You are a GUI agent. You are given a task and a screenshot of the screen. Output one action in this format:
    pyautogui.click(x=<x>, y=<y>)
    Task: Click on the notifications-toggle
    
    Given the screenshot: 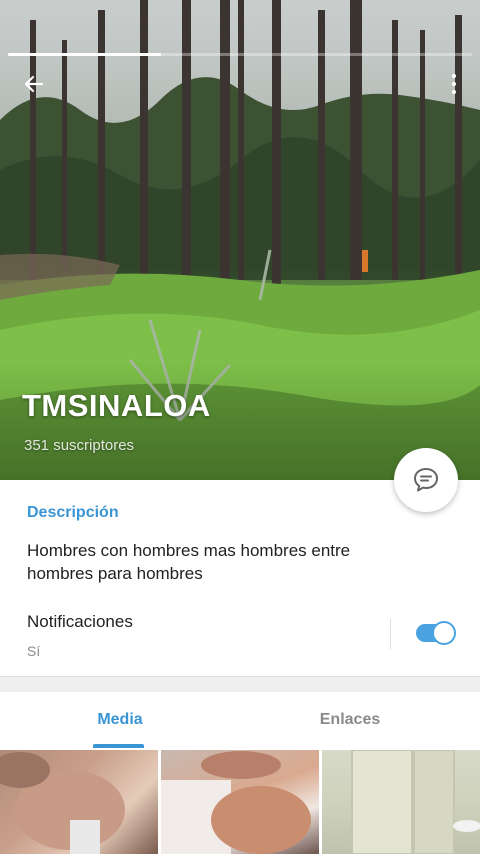 What is the action you would take?
    pyautogui.click(x=436, y=633)
    